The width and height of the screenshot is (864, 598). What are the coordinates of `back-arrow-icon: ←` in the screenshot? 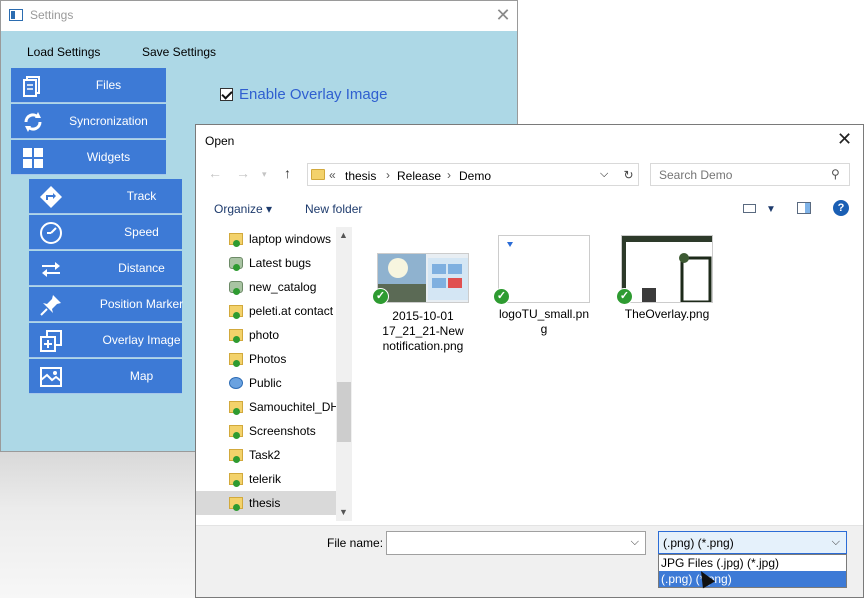 It's located at (215, 173).